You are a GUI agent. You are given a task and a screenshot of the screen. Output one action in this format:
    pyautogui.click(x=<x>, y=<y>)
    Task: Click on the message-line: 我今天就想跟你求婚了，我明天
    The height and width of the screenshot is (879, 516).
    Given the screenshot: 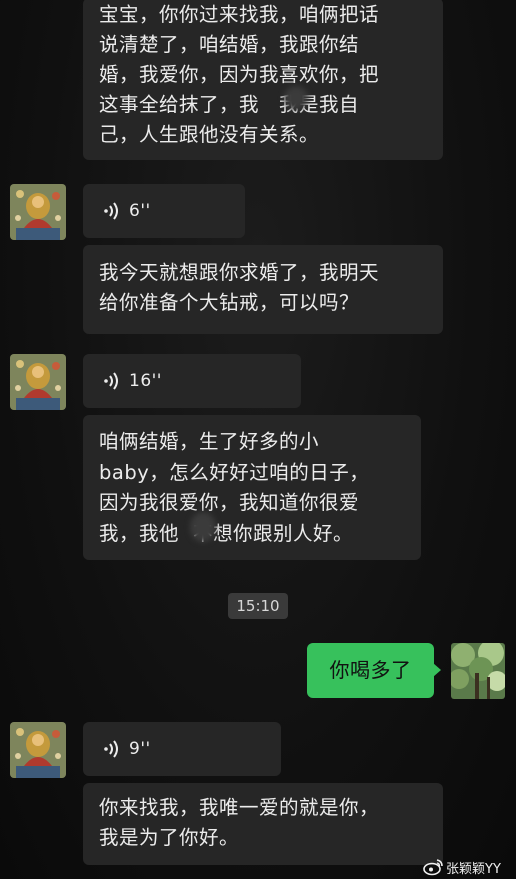 What is the action you would take?
    pyautogui.click(x=239, y=272)
    